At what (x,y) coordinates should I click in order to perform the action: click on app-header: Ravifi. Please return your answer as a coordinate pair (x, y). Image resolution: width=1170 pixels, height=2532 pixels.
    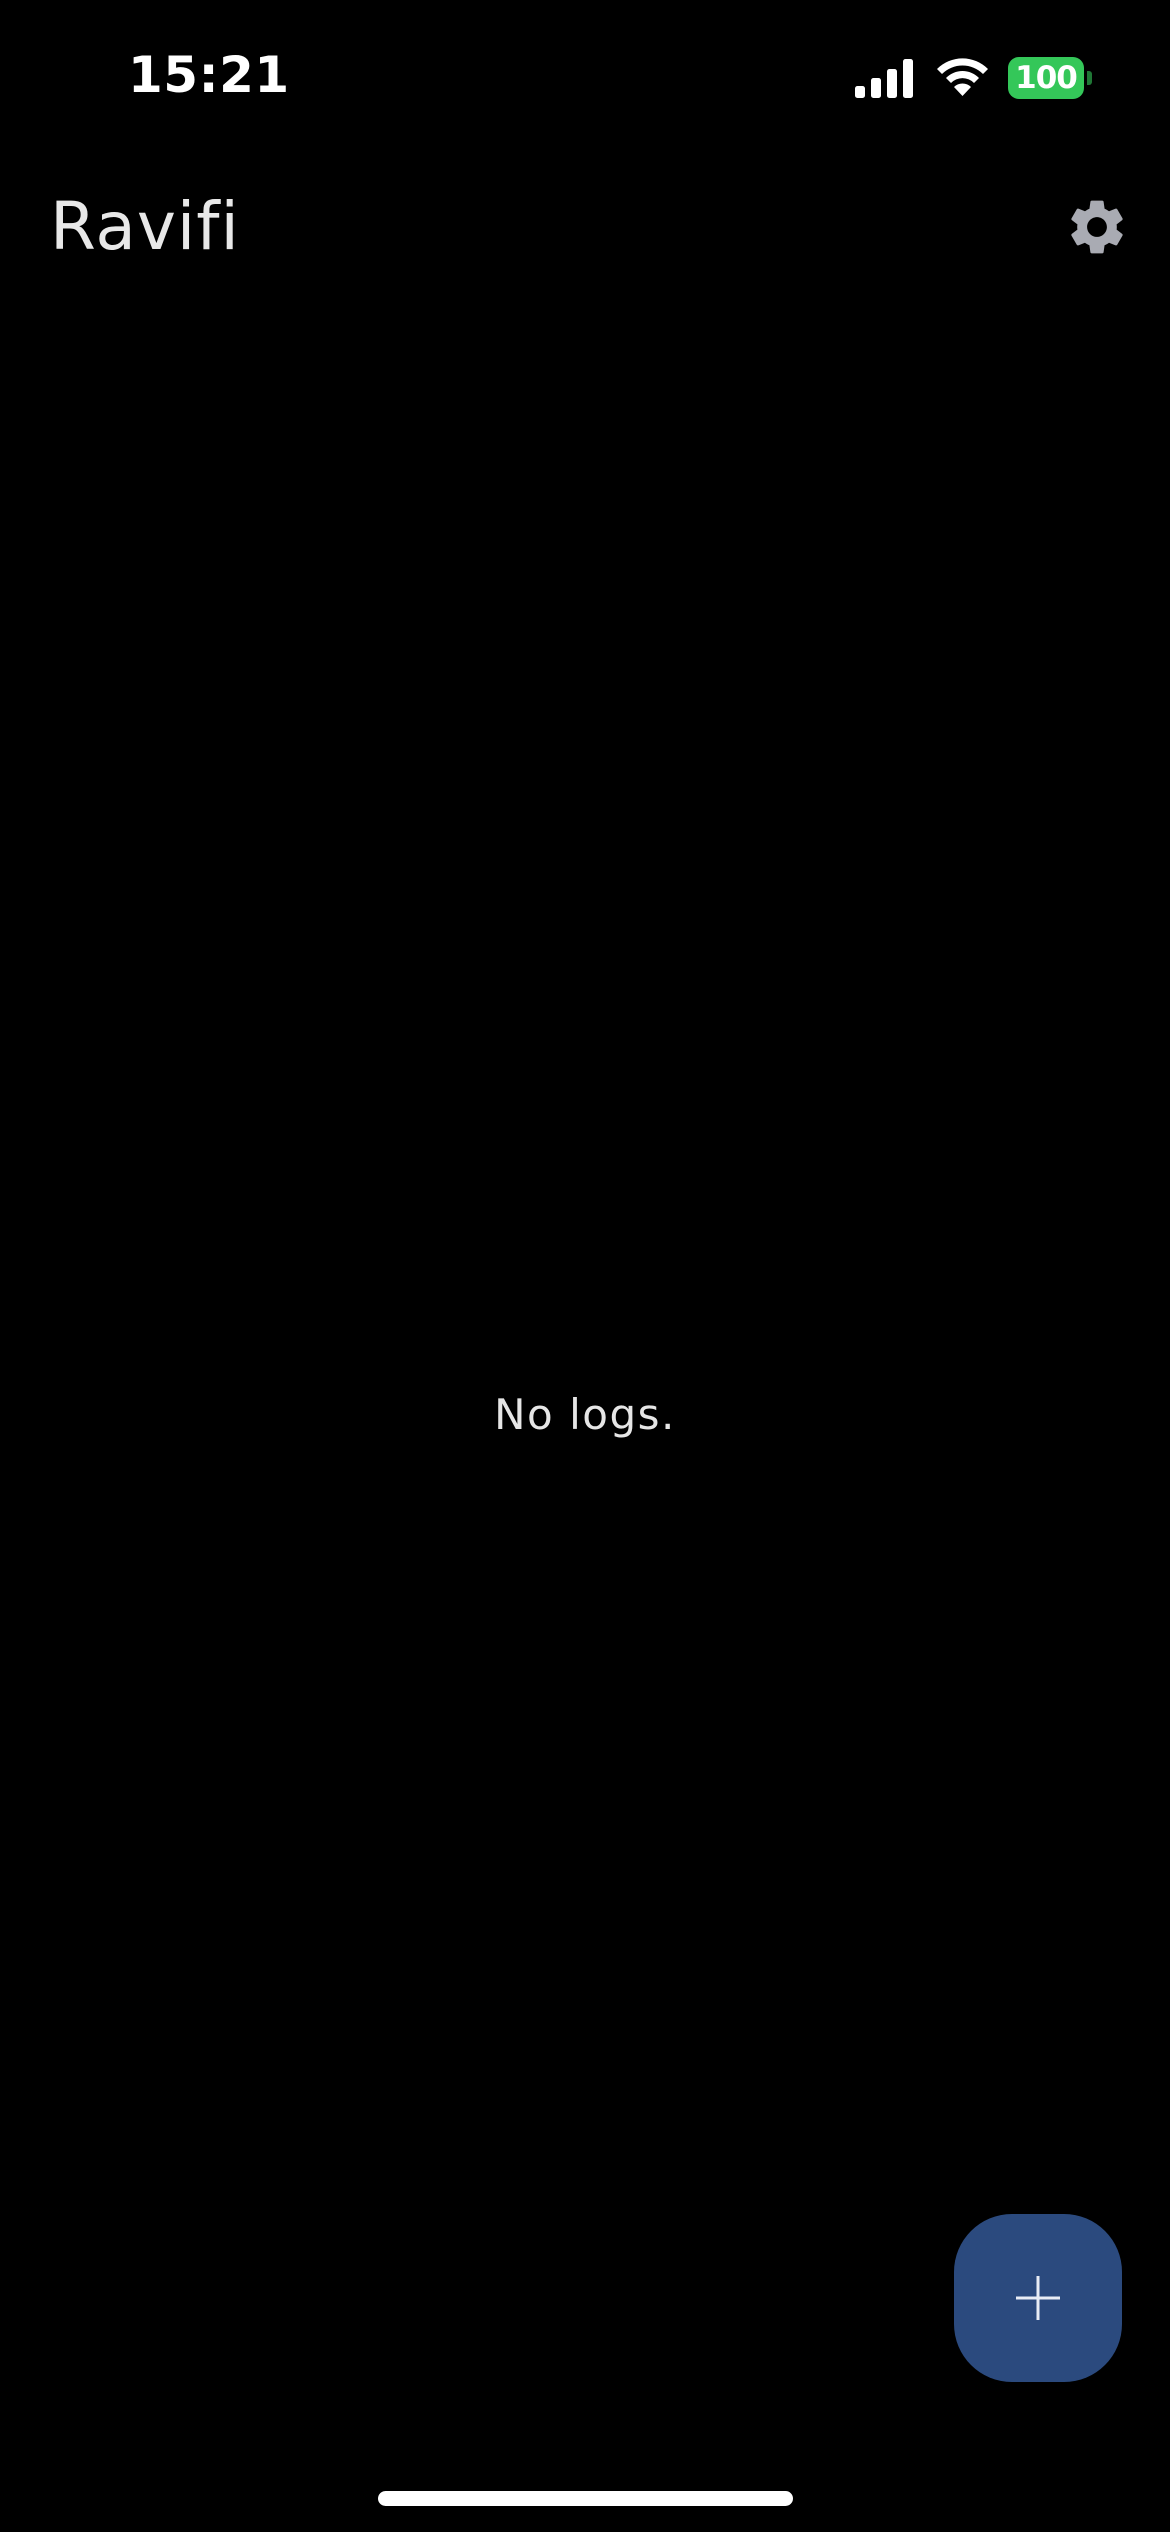
    Looking at the image, I should click on (585, 225).